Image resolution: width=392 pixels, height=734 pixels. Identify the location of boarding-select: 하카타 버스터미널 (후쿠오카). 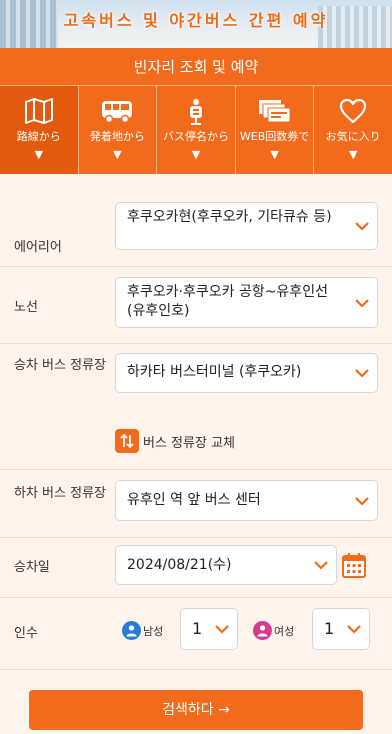
(246, 373).